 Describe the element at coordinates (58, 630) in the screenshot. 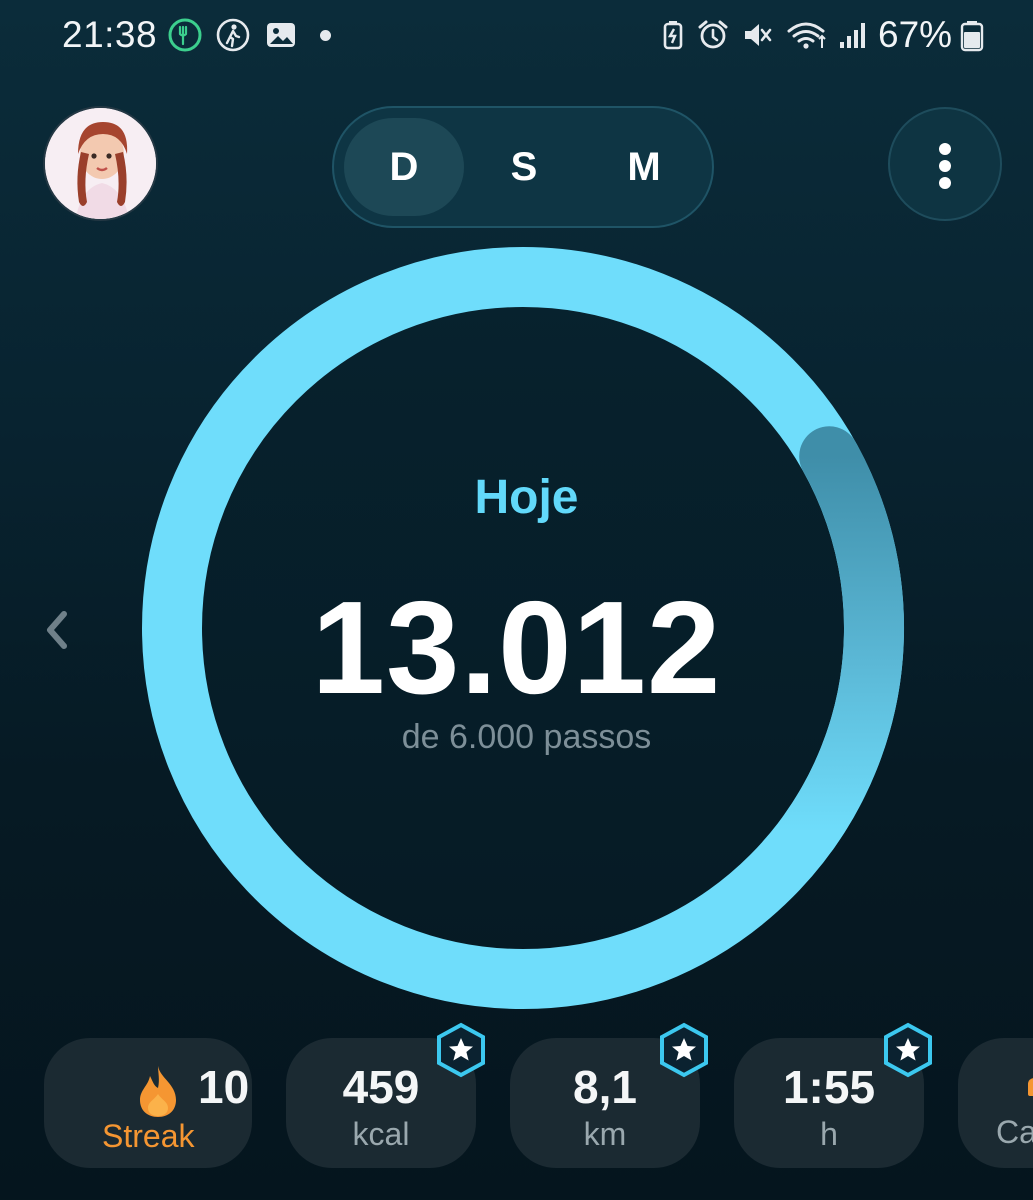

I see `previous-day-arrow-icon` at that location.